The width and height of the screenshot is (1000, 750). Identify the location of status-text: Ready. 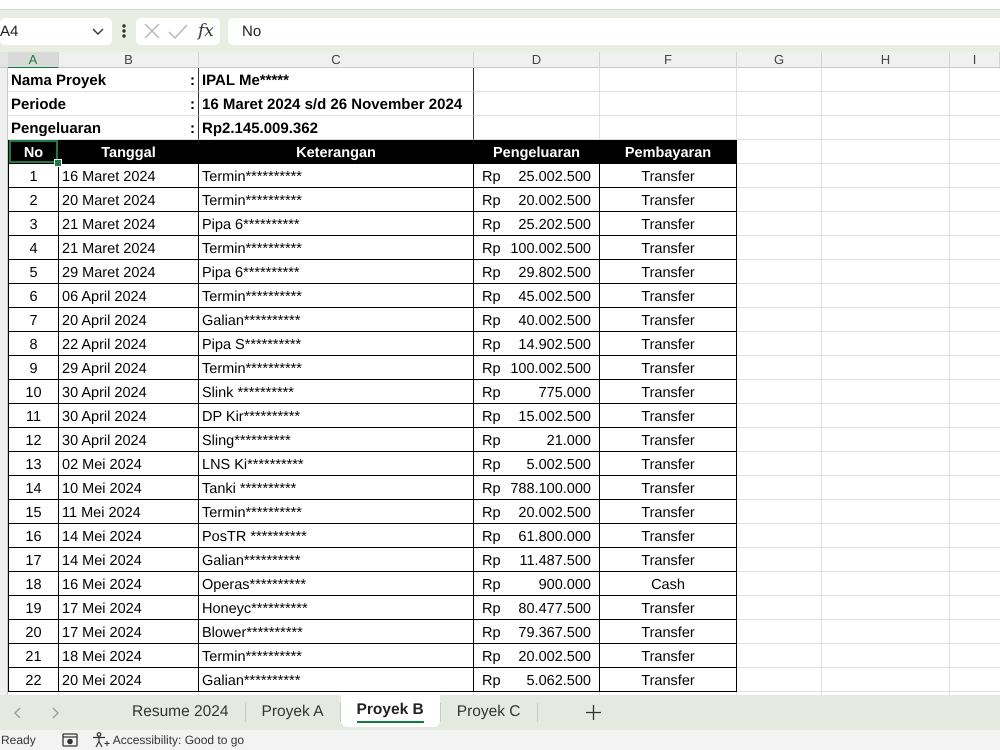
(18, 740).